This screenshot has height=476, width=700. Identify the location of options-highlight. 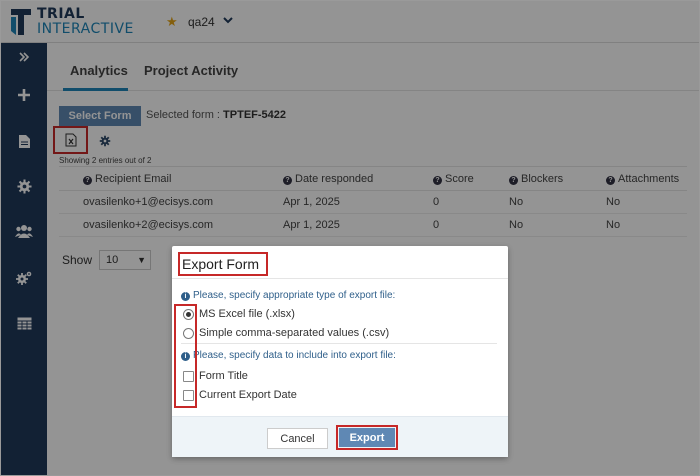
(185, 356).